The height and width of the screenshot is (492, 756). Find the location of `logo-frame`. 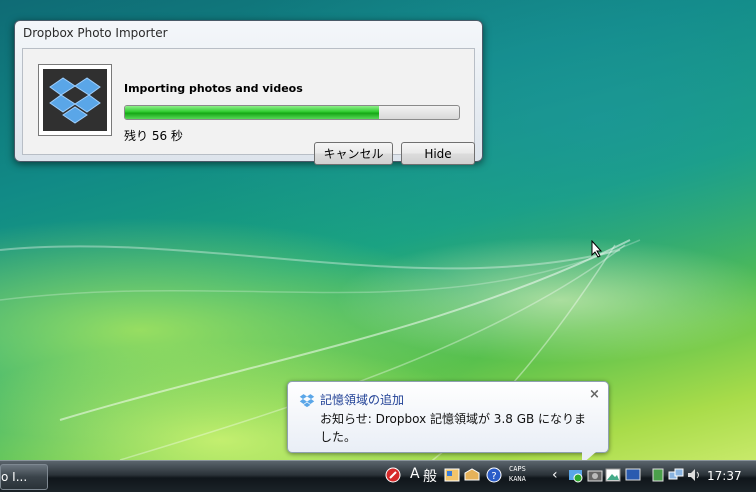

logo-frame is located at coordinates (75, 100).